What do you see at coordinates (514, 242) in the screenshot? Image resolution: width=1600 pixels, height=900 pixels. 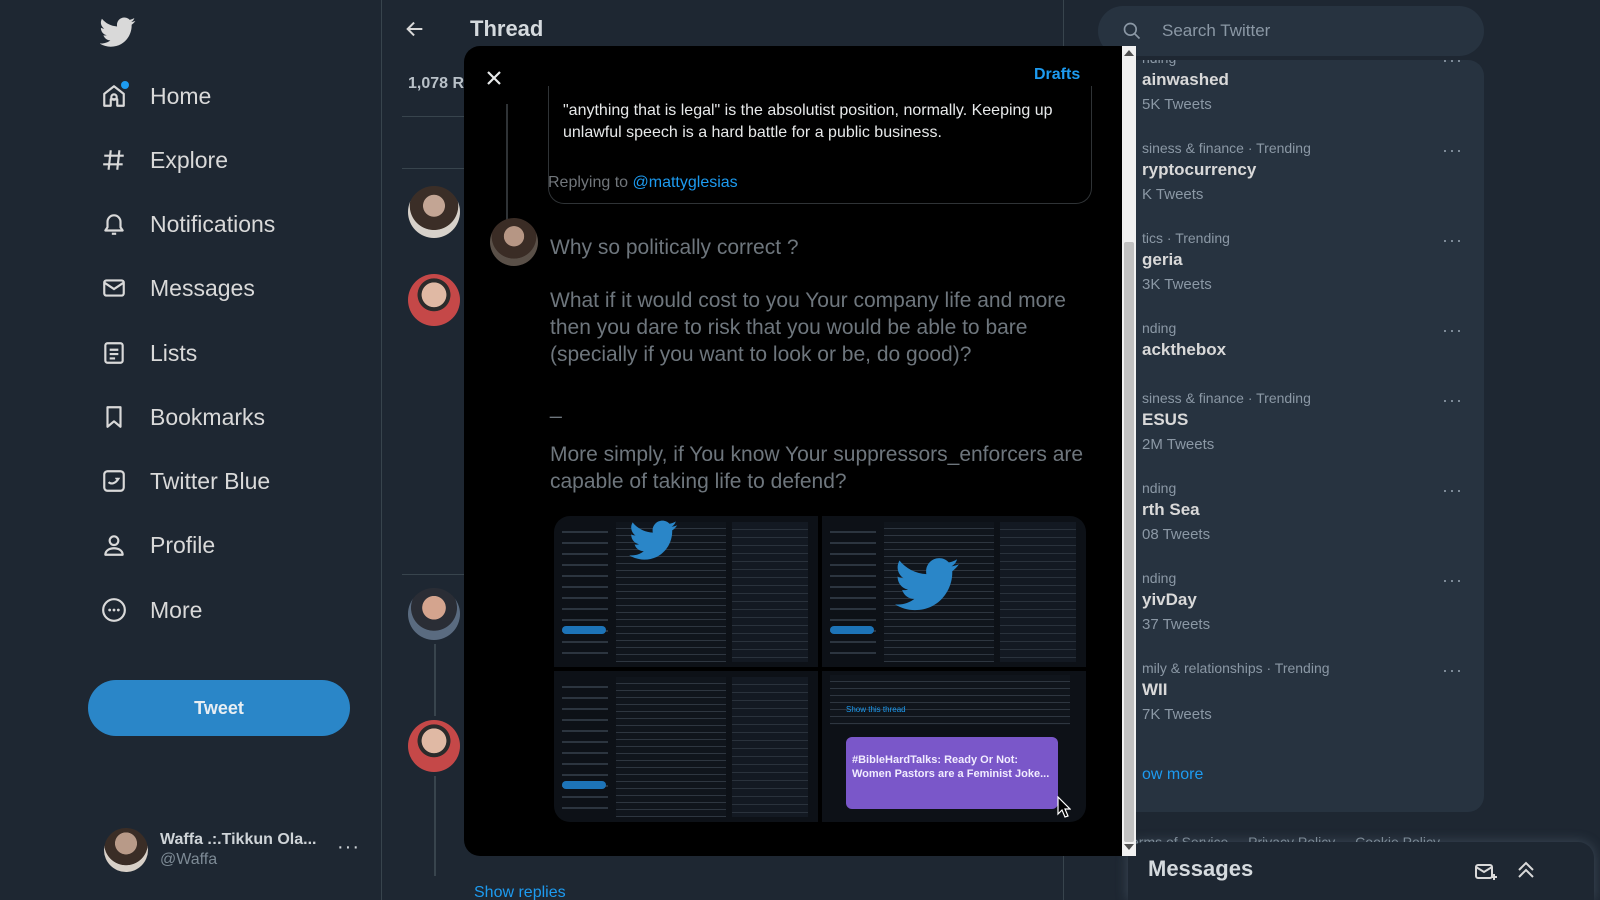 I see `avatar` at bounding box center [514, 242].